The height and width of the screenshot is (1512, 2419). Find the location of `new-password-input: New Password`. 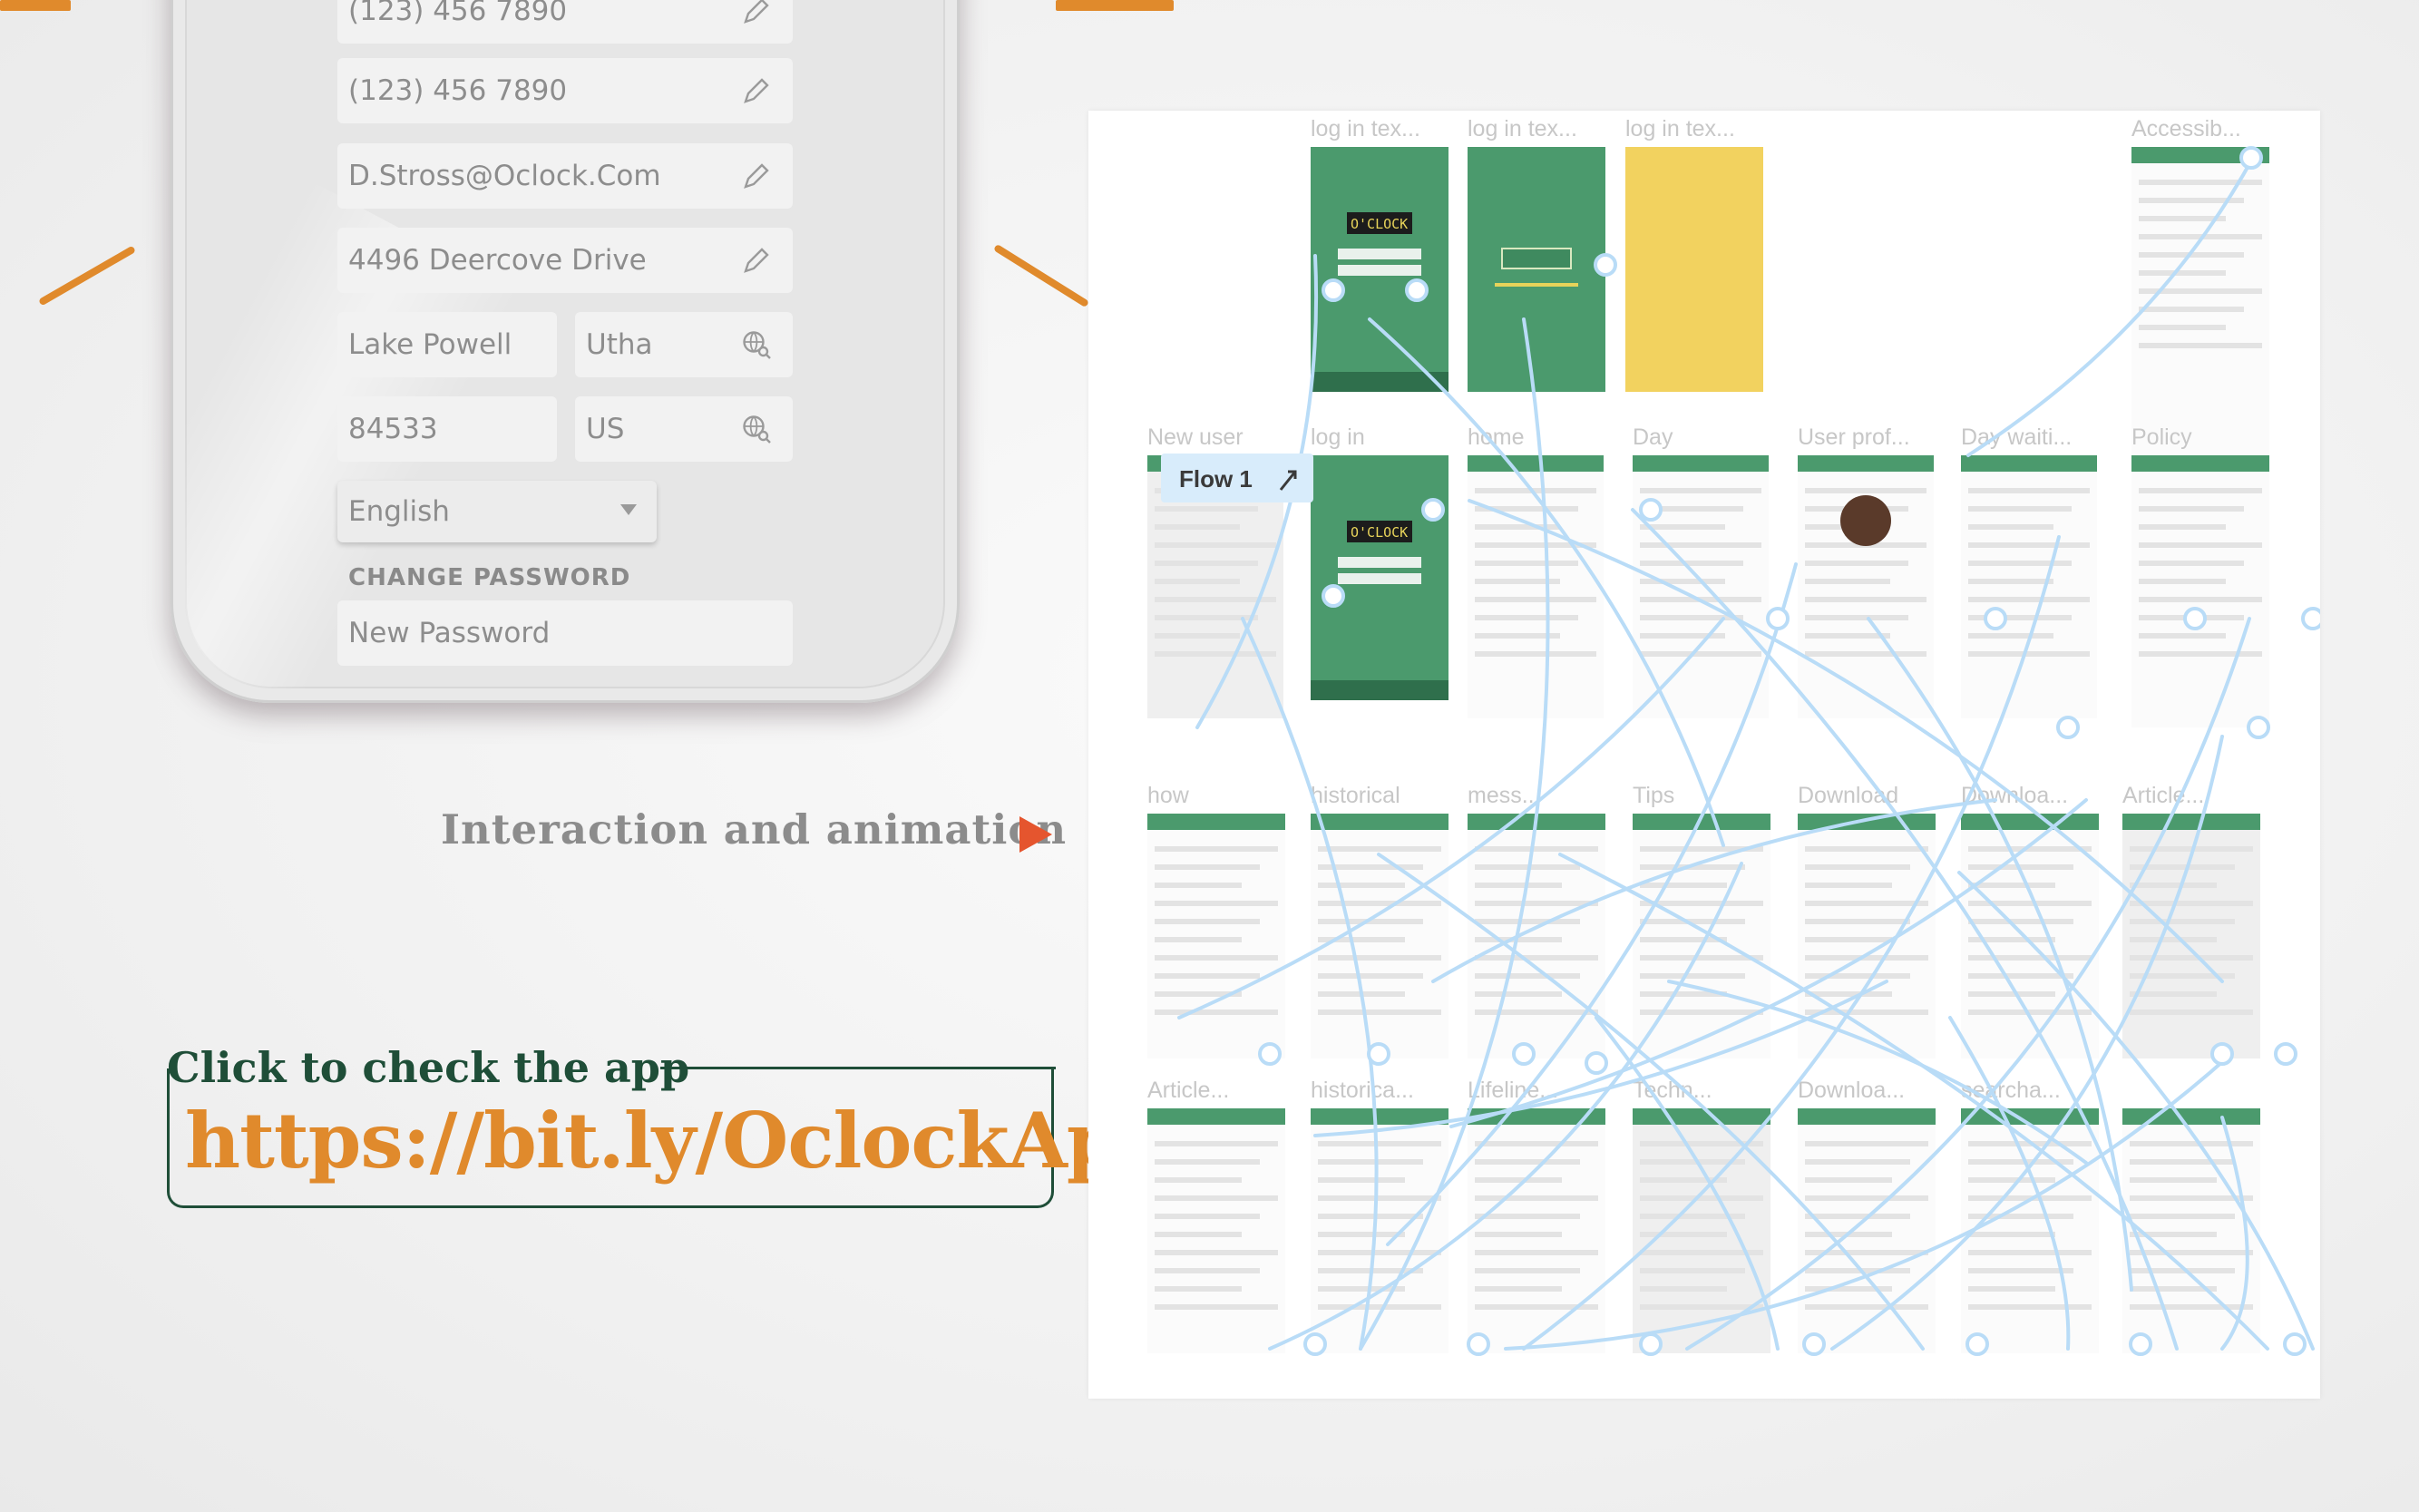

new-password-input: New Password is located at coordinates (565, 633).